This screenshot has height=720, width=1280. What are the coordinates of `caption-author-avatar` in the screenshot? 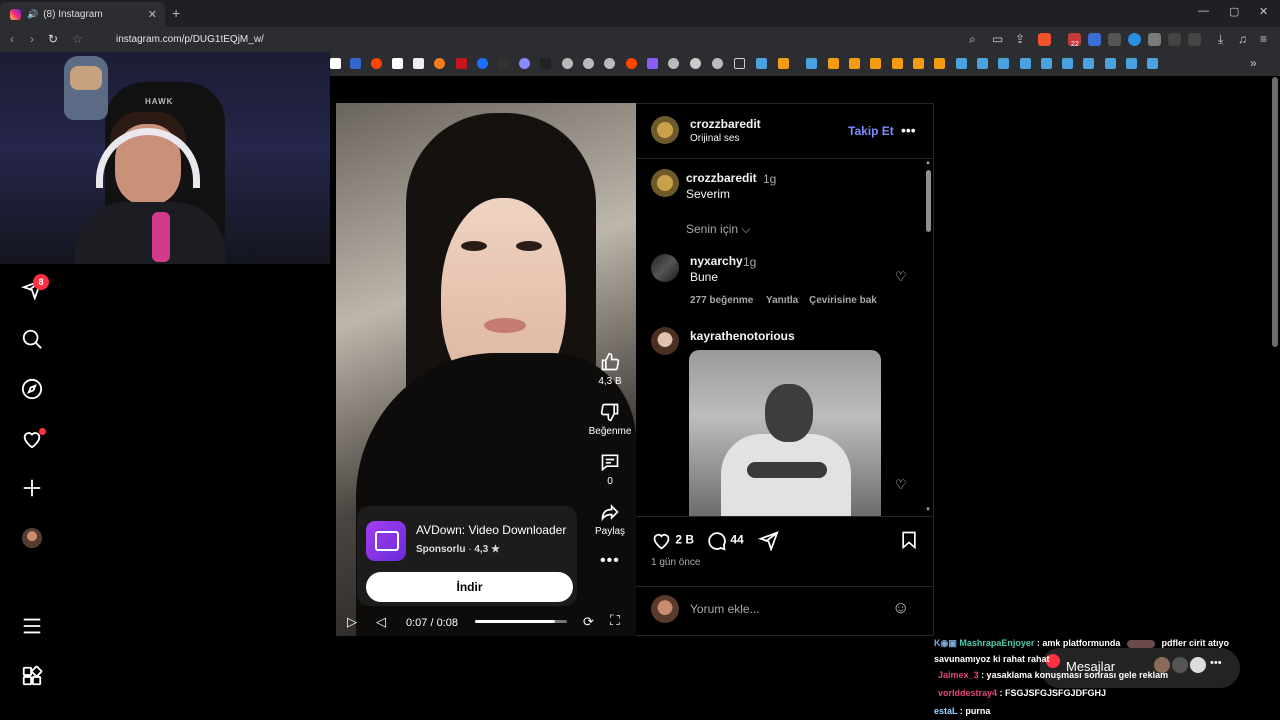 It's located at (665, 183).